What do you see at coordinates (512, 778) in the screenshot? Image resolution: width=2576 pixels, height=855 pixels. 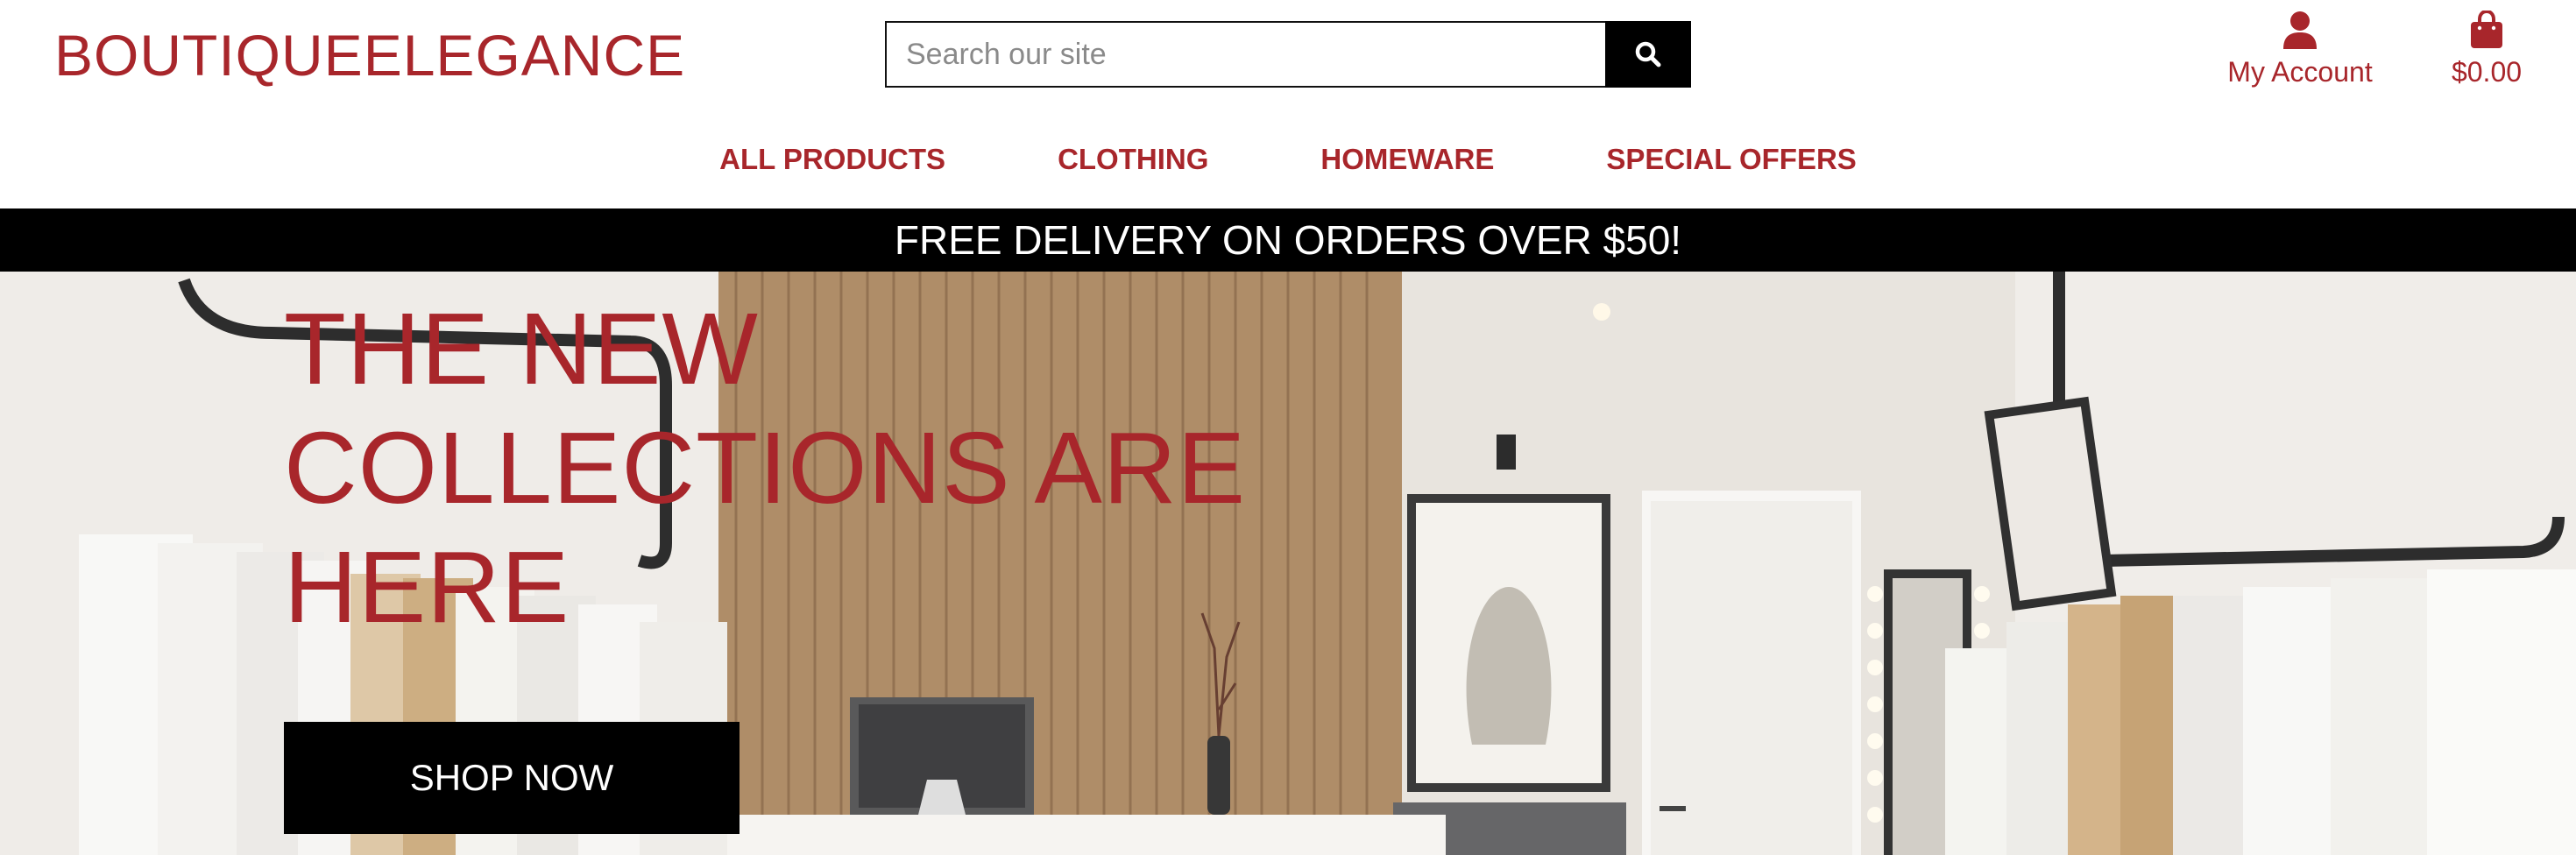 I see `shop-now-button: SHOP NOW` at bounding box center [512, 778].